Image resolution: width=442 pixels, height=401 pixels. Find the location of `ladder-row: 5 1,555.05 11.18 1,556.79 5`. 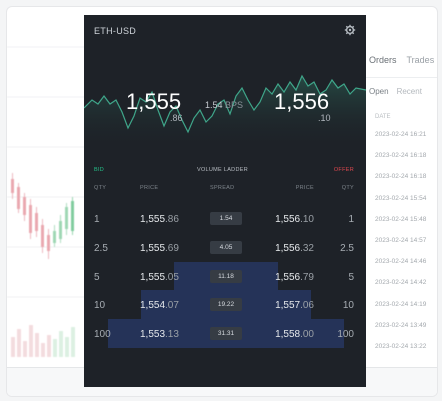

ladder-row: 5 1,555.05 11.18 1,556.79 5 is located at coordinates (225, 276).